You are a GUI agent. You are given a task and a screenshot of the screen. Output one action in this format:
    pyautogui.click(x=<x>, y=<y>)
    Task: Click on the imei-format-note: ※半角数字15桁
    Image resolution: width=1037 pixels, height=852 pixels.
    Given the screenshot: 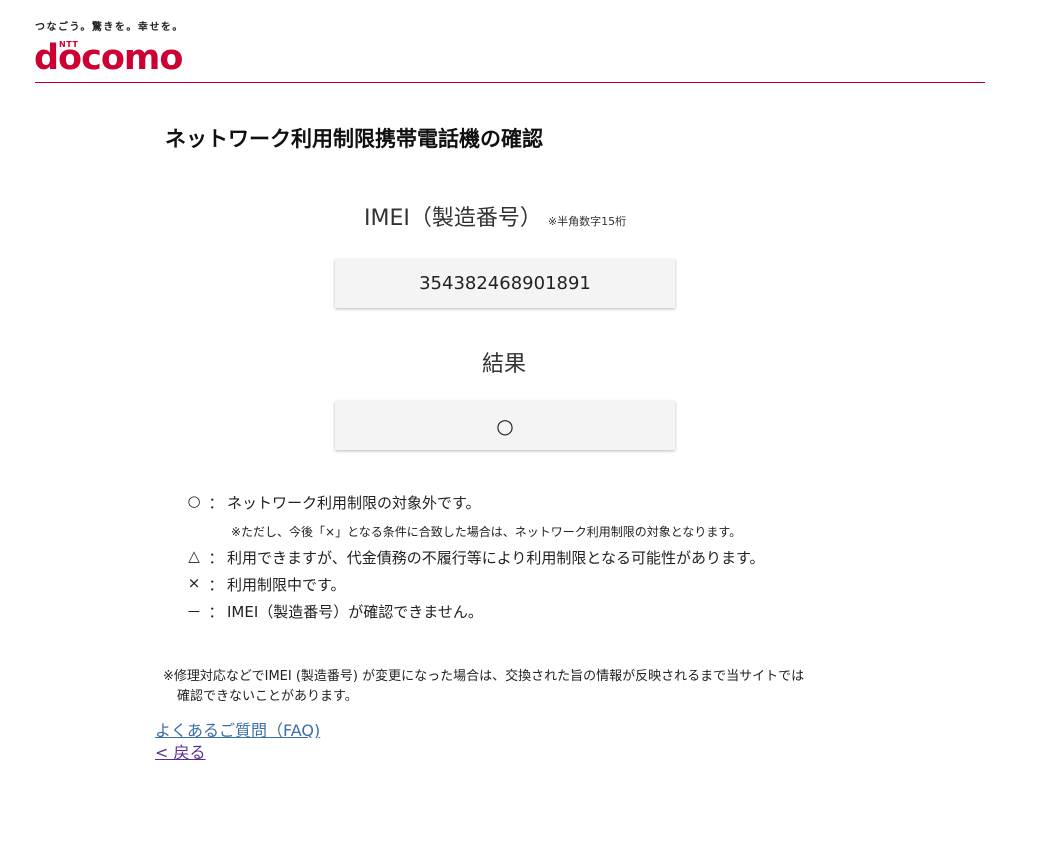 What is the action you would take?
    pyautogui.click(x=587, y=221)
    